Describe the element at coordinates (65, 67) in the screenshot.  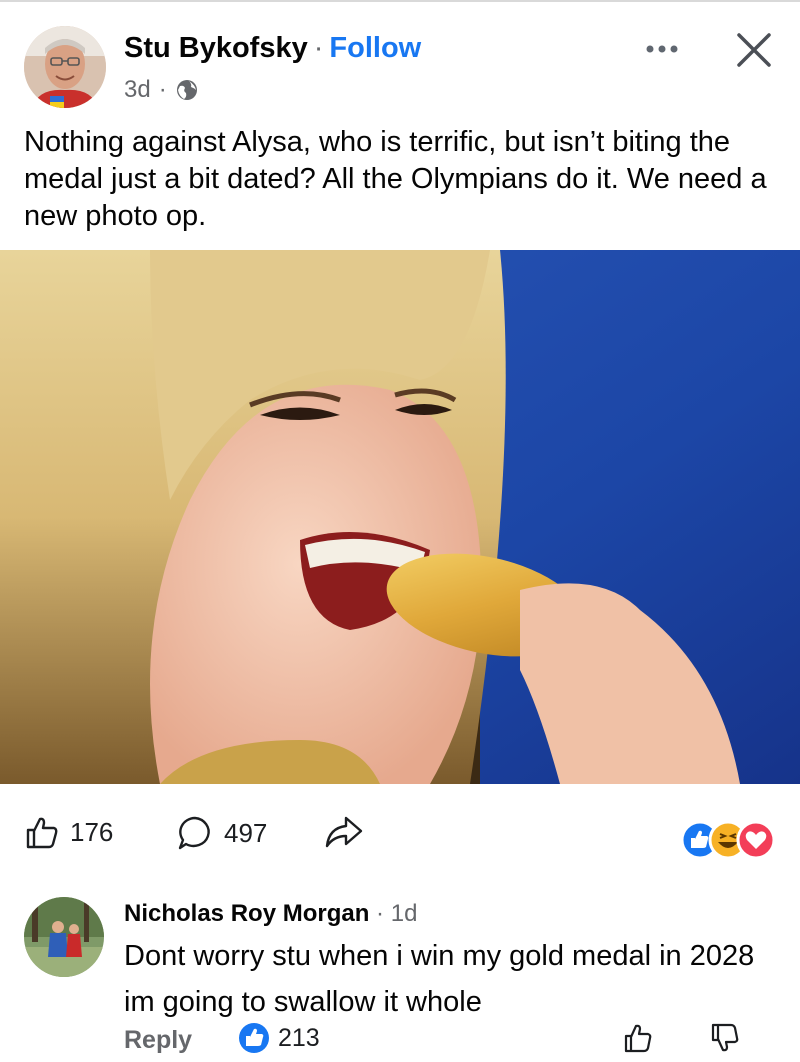
I see `author-avatar` at that location.